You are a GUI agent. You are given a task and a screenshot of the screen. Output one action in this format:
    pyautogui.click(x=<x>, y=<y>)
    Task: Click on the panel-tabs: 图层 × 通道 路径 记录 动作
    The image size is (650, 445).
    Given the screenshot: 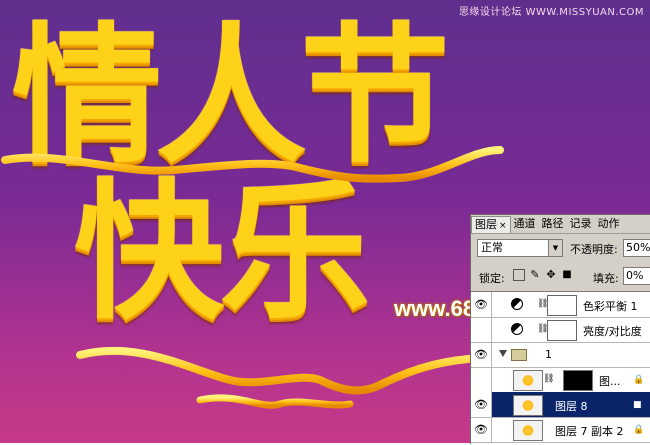 What is the action you would take?
    pyautogui.click(x=560, y=224)
    